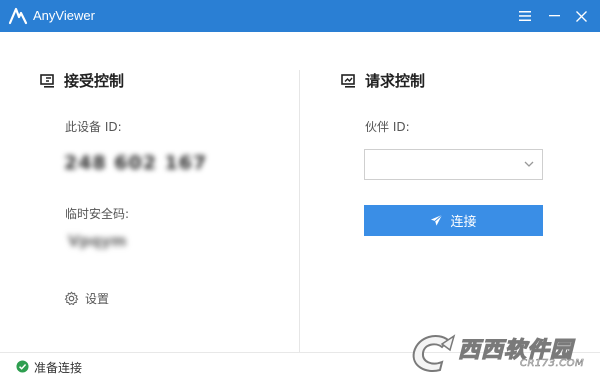 The width and height of the screenshot is (600, 378). What do you see at coordinates (529, 164) in the screenshot?
I see `chevron-down-icon` at bounding box center [529, 164].